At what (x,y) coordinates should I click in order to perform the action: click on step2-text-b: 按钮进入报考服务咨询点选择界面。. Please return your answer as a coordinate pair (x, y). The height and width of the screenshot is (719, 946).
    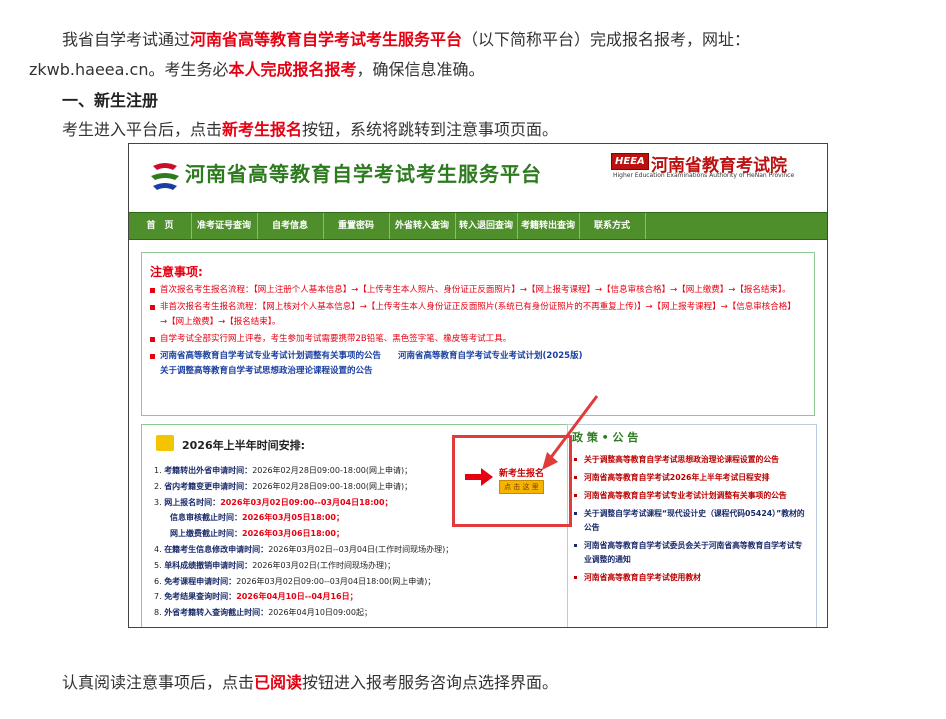
    Looking at the image, I should click on (430, 682).